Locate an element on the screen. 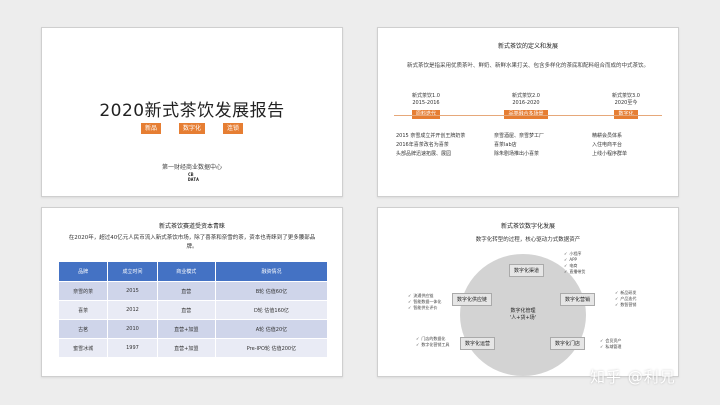  slide-title: 新式茶饮的定义和发展 is located at coordinates (527, 46).